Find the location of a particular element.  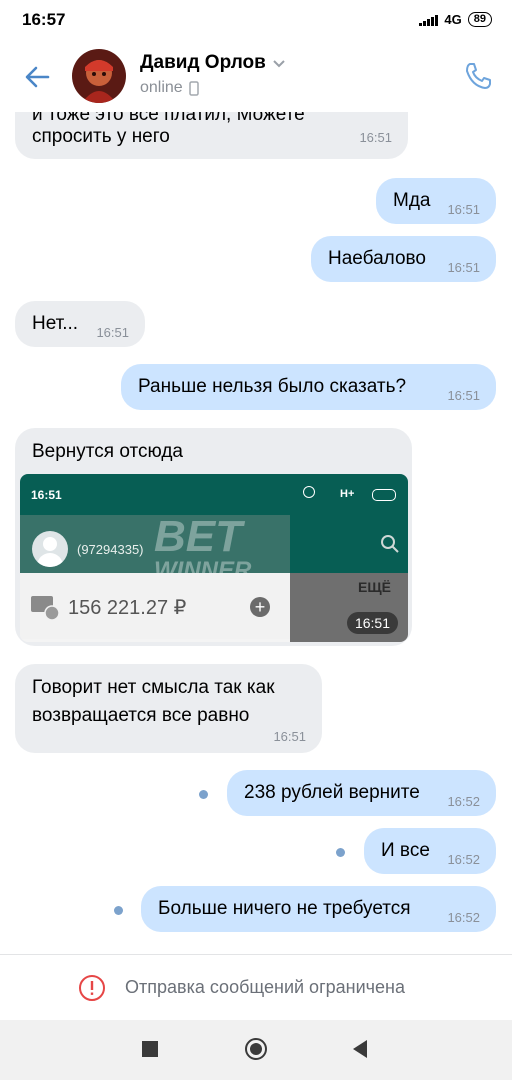

message-text: И все is located at coordinates (405, 850).